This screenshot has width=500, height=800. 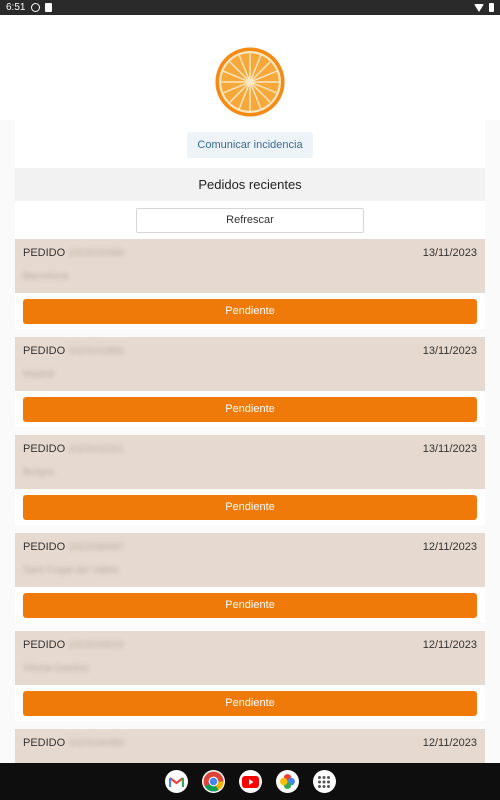 What do you see at coordinates (176, 781) in the screenshot?
I see `gmail-icon` at bounding box center [176, 781].